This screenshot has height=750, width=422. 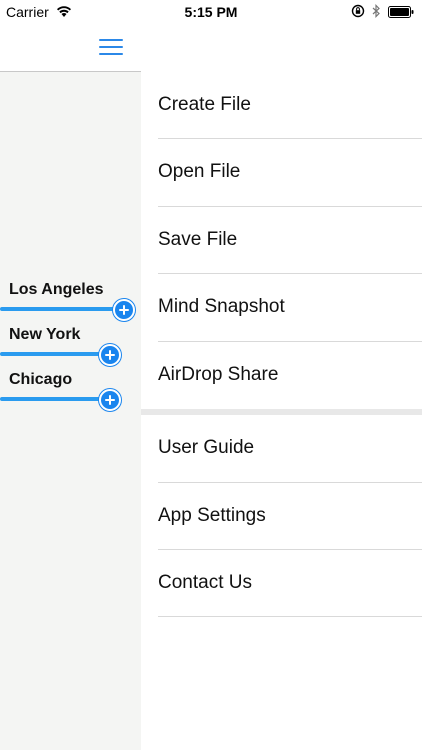 What do you see at coordinates (281, 516) in the screenshot?
I see `menu-item-app-settings: App Settings` at bounding box center [281, 516].